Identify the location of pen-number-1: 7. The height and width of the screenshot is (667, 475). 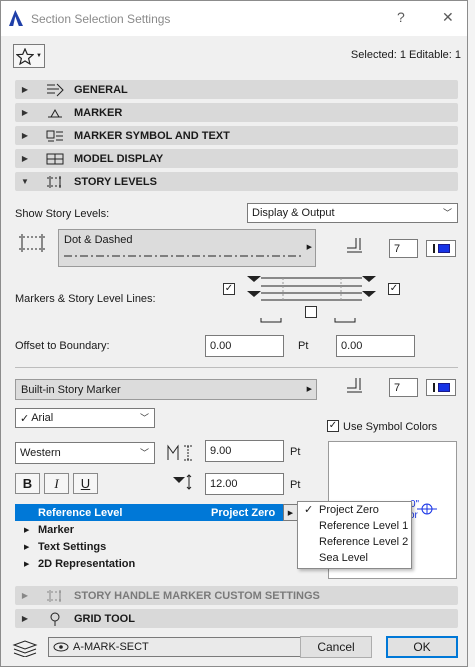
(397, 248).